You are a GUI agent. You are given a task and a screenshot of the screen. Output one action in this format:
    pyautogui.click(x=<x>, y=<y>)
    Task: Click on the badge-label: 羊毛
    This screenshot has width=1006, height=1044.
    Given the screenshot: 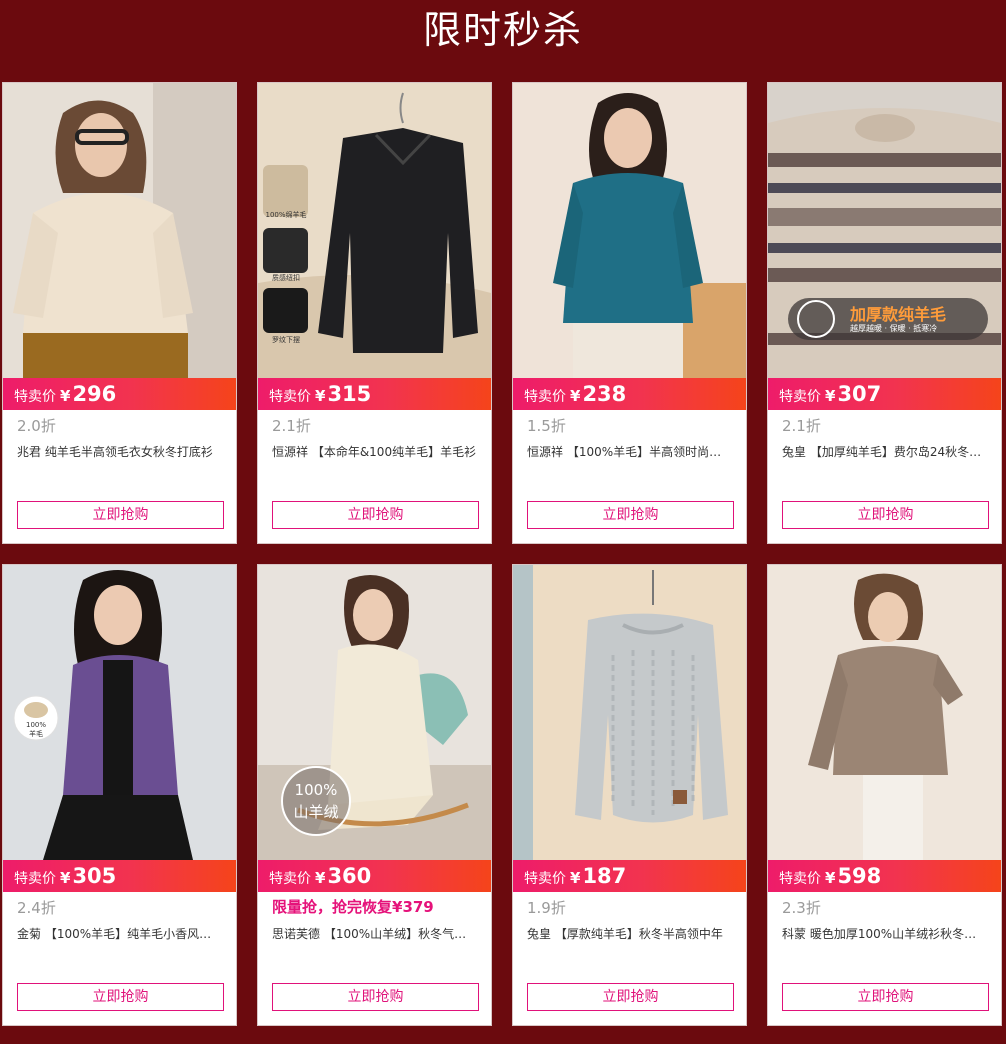 What is the action you would take?
    pyautogui.click(x=36, y=734)
    